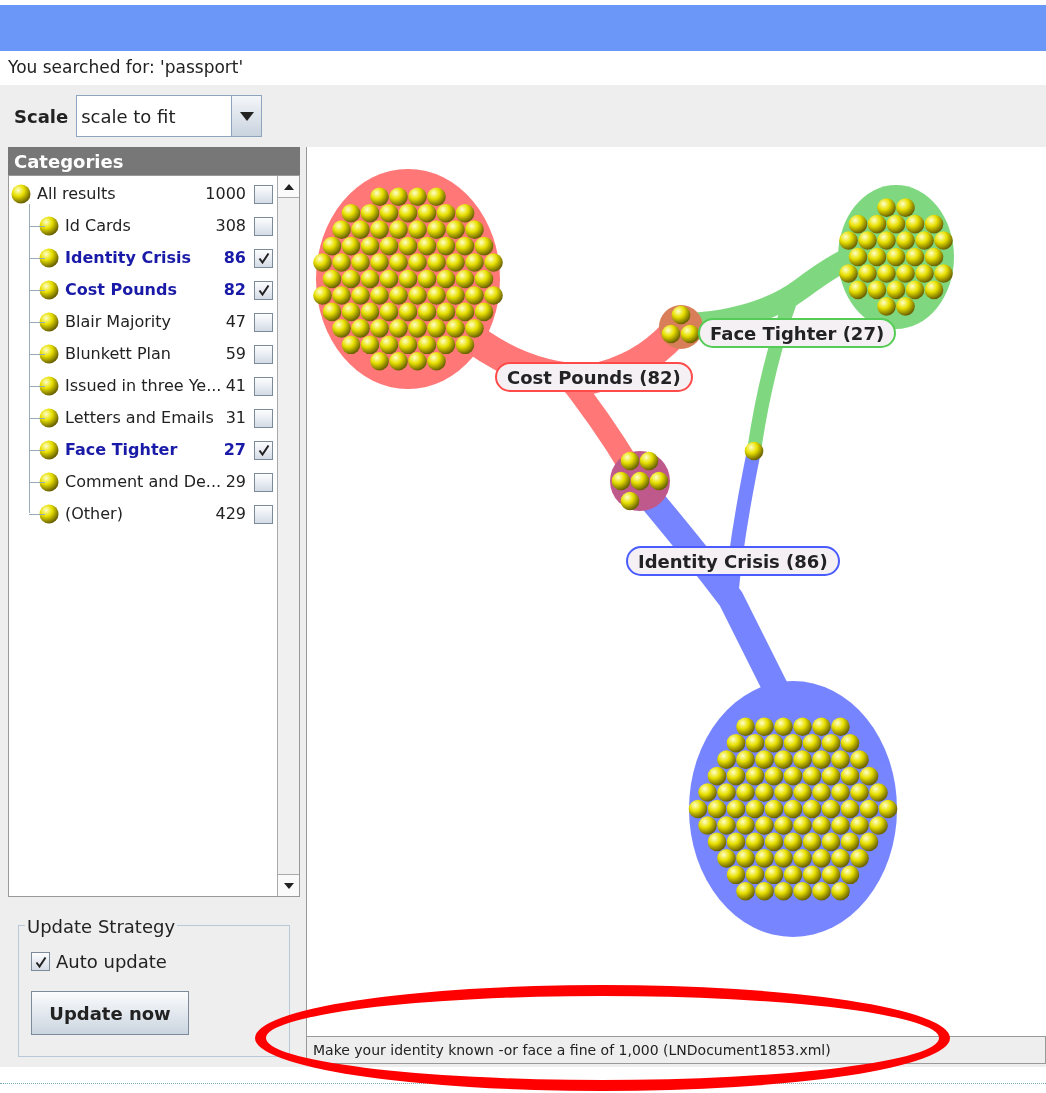 The width and height of the screenshot is (1046, 1093). I want to click on category-count: 86, so click(234, 258).